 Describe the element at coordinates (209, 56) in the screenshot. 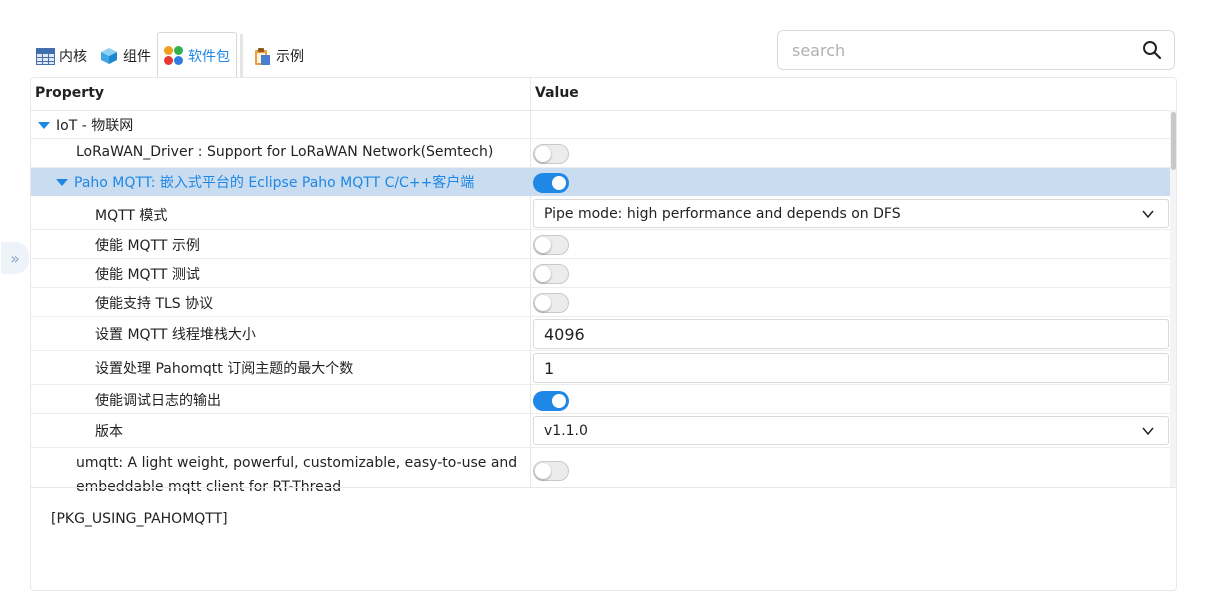

I see `tab-packages-label: 软件包` at that location.